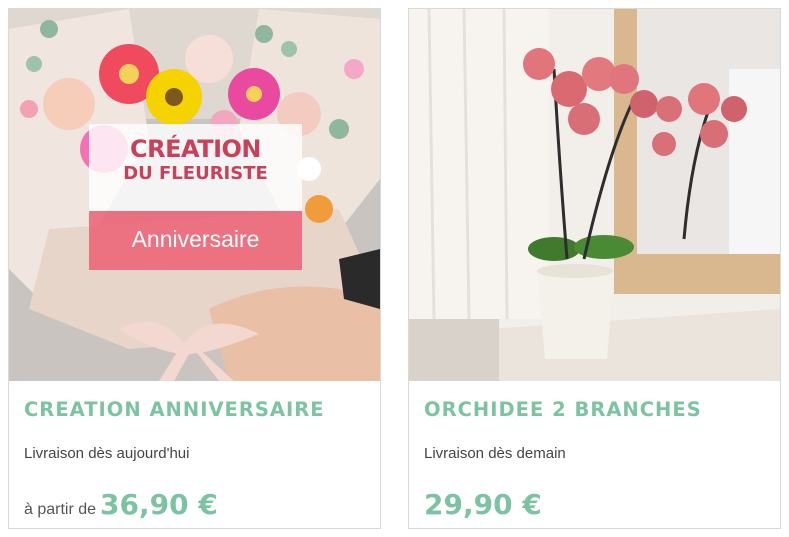 The height and width of the screenshot is (537, 789). Describe the element at coordinates (174, 409) in the screenshot. I see `product-title: CREATION ANNIVERSAIRE` at that location.